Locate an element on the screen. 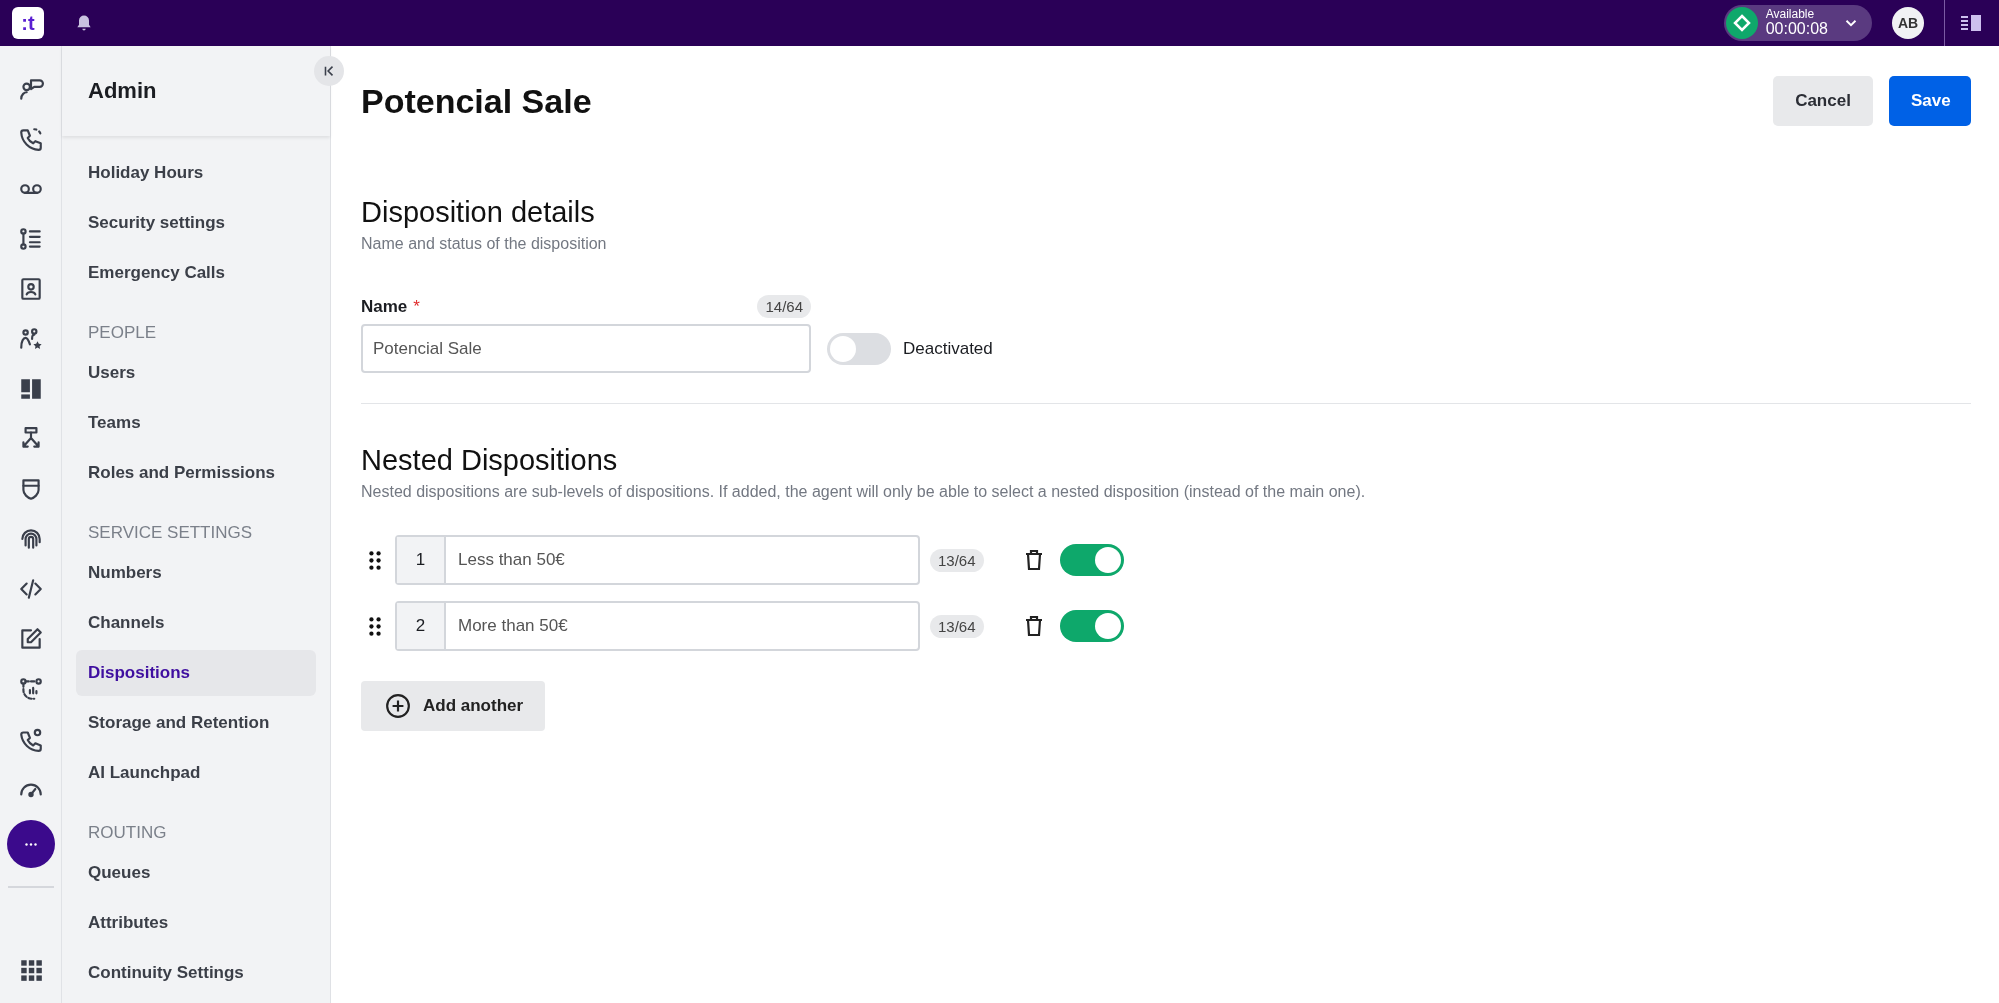 Image resolution: width=1999 pixels, height=1003 pixels. field-label: Name is located at coordinates (384, 306).